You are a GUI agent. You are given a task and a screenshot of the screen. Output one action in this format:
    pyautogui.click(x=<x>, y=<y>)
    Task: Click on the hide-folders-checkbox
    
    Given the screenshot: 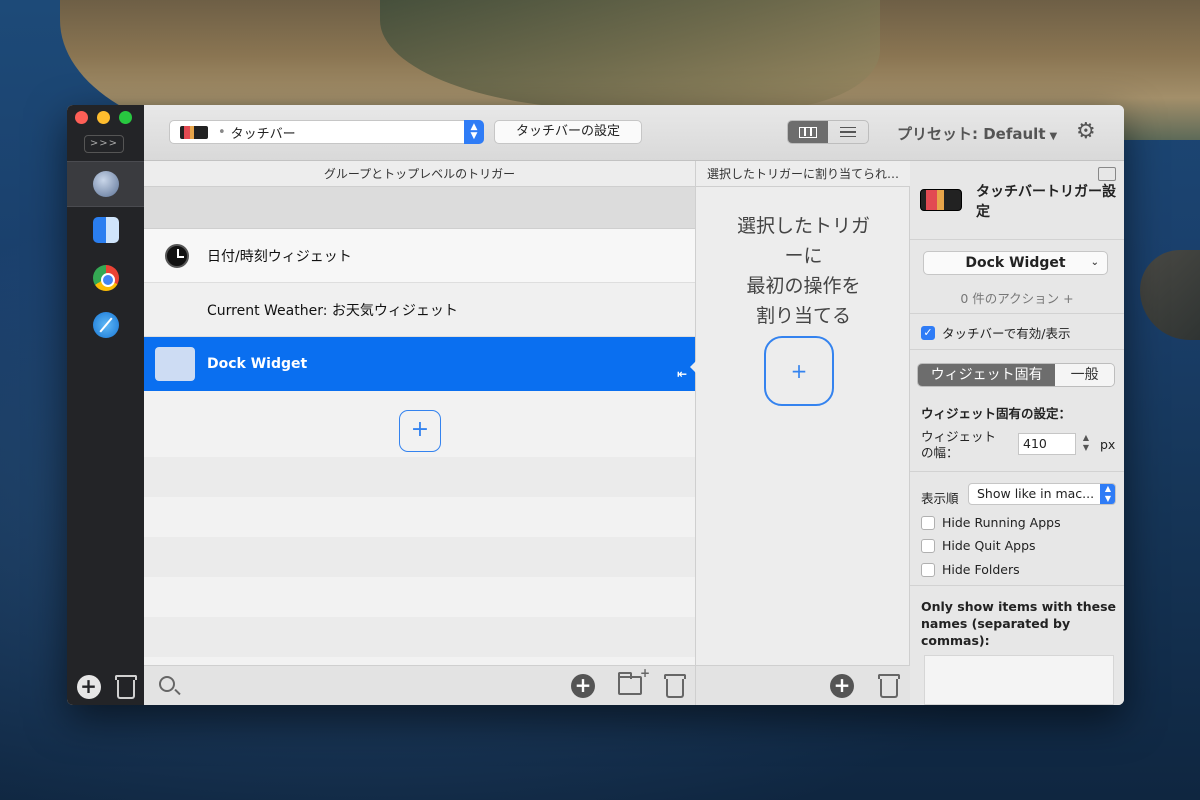 What is the action you would take?
    pyautogui.click(x=928, y=569)
    